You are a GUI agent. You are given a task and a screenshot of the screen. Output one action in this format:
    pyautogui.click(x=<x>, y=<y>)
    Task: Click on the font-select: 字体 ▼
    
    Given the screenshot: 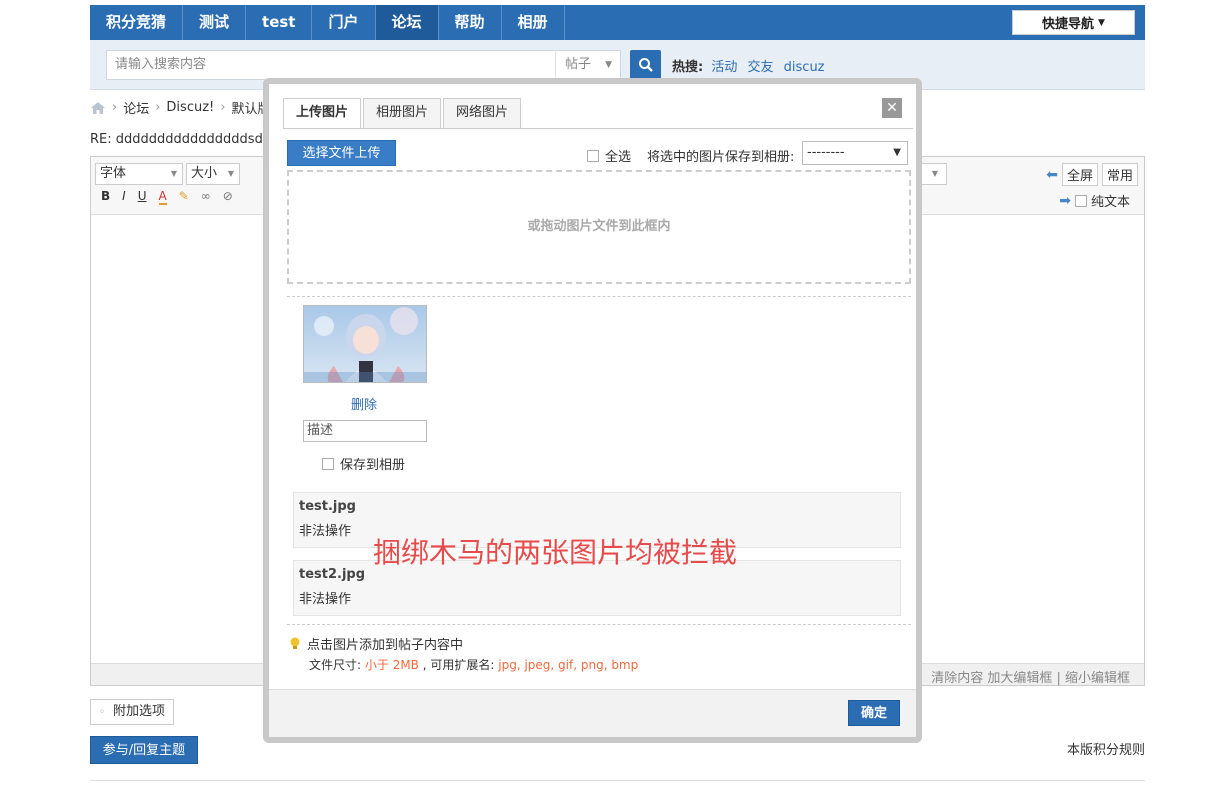 What is the action you would take?
    pyautogui.click(x=139, y=174)
    